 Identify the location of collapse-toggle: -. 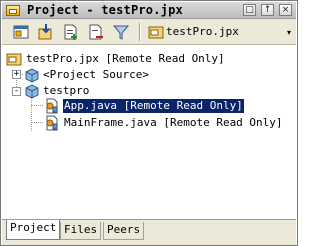
(16, 91).